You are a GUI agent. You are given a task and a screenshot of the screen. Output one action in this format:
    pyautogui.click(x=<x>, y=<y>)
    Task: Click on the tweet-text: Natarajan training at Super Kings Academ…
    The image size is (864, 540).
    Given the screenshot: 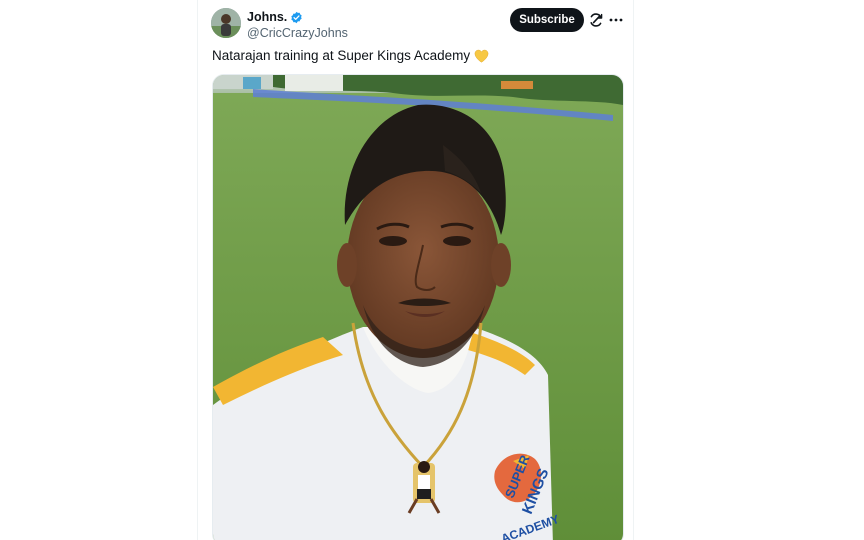 What is the action you would take?
    pyautogui.click(x=341, y=55)
    